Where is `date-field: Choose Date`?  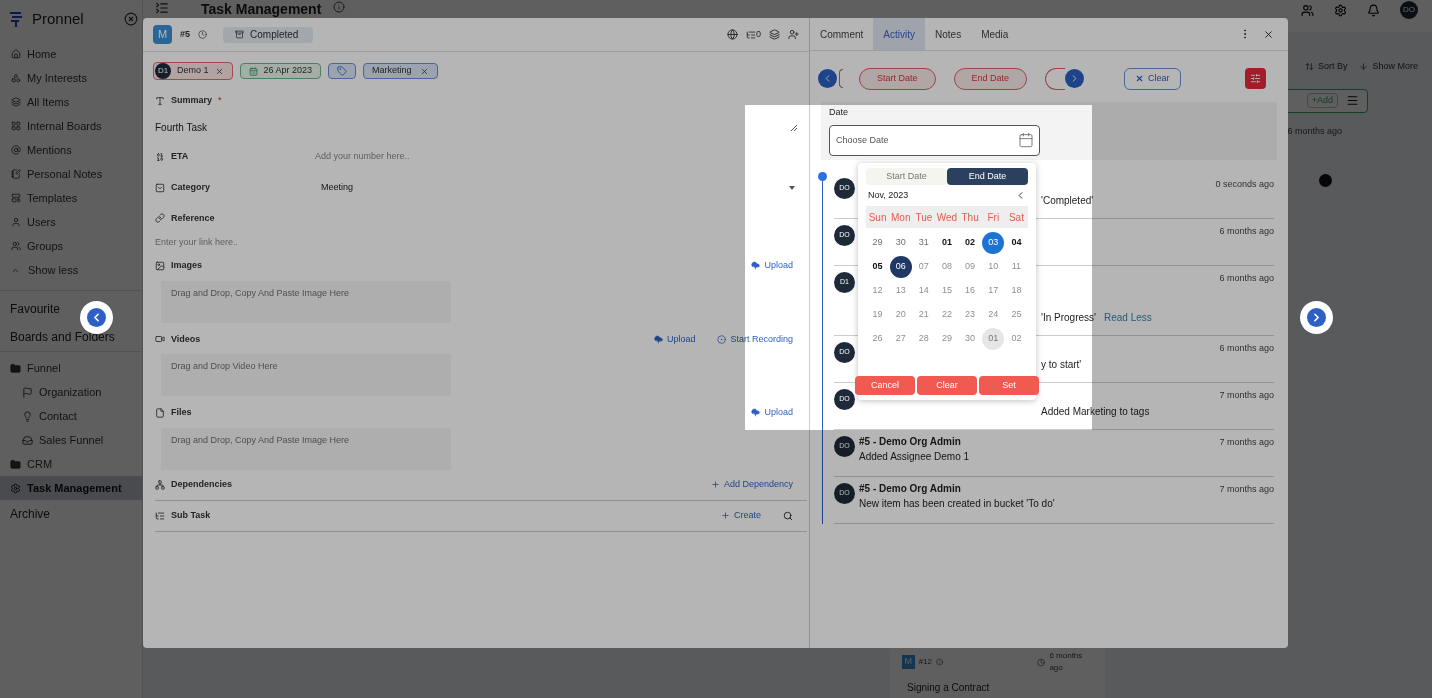 date-field: Choose Date is located at coordinates (934, 140).